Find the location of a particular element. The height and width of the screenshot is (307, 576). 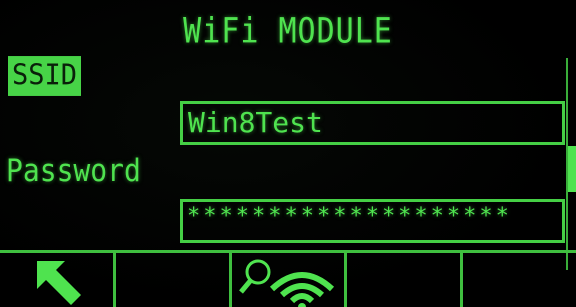

softkey-back is located at coordinates (58, 280).